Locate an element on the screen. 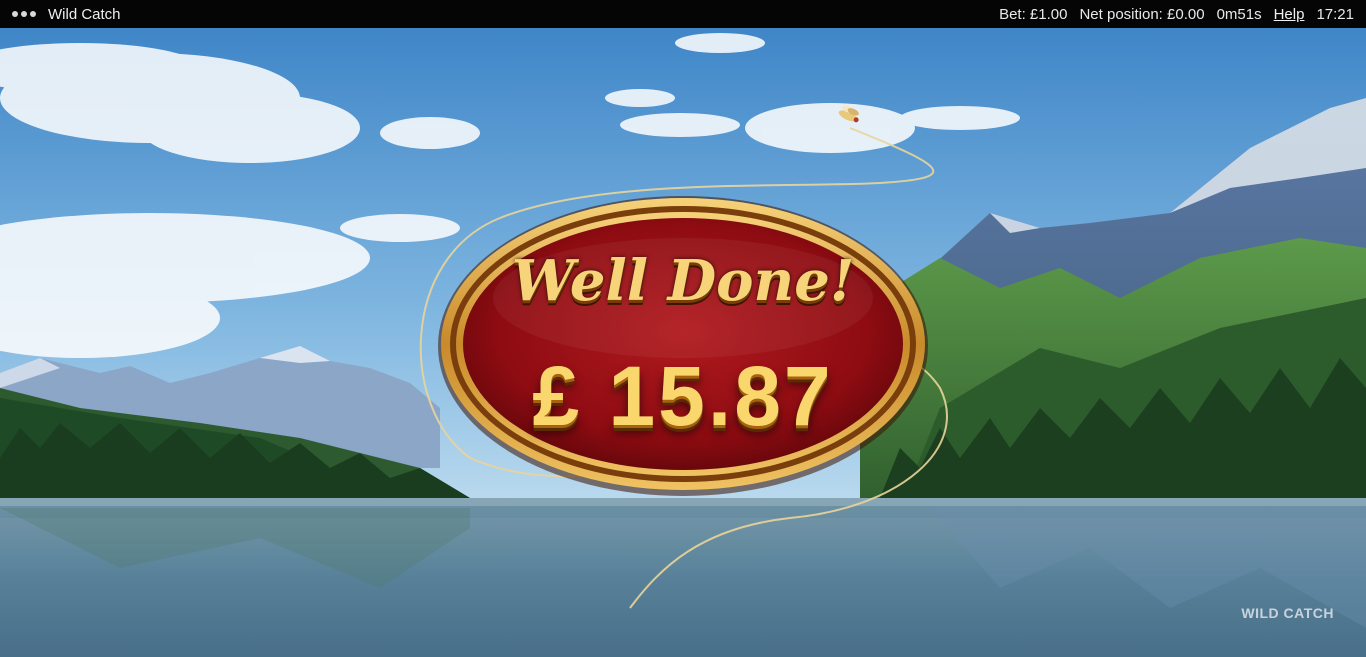 The height and width of the screenshot is (657, 1366). net-position: Net position: £0.00 is located at coordinates (1142, 14).